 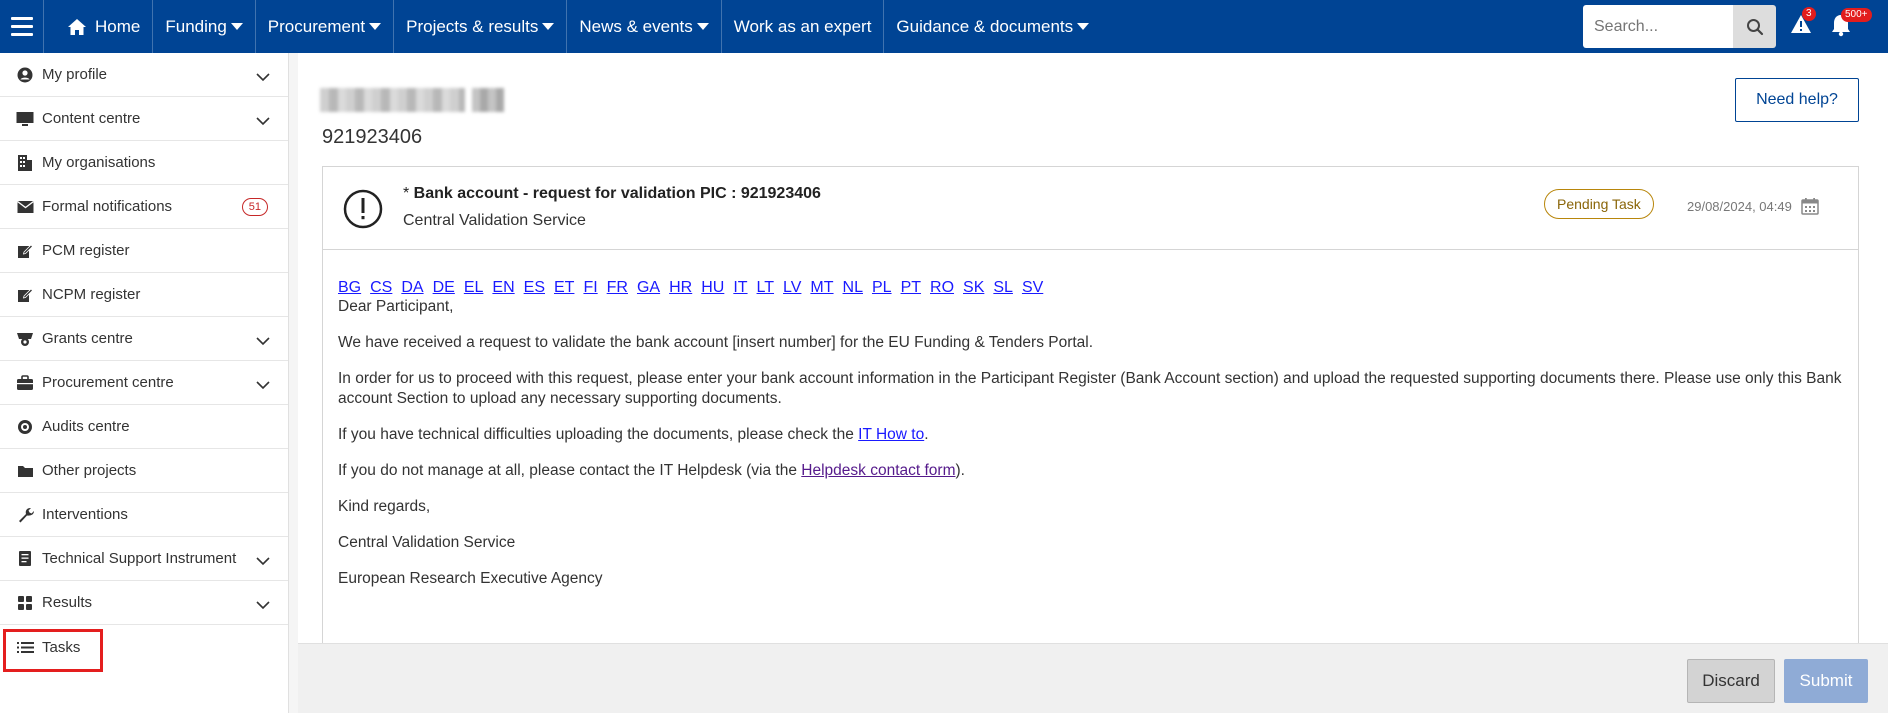 I want to click on language-link-lt: LT, so click(x=765, y=288).